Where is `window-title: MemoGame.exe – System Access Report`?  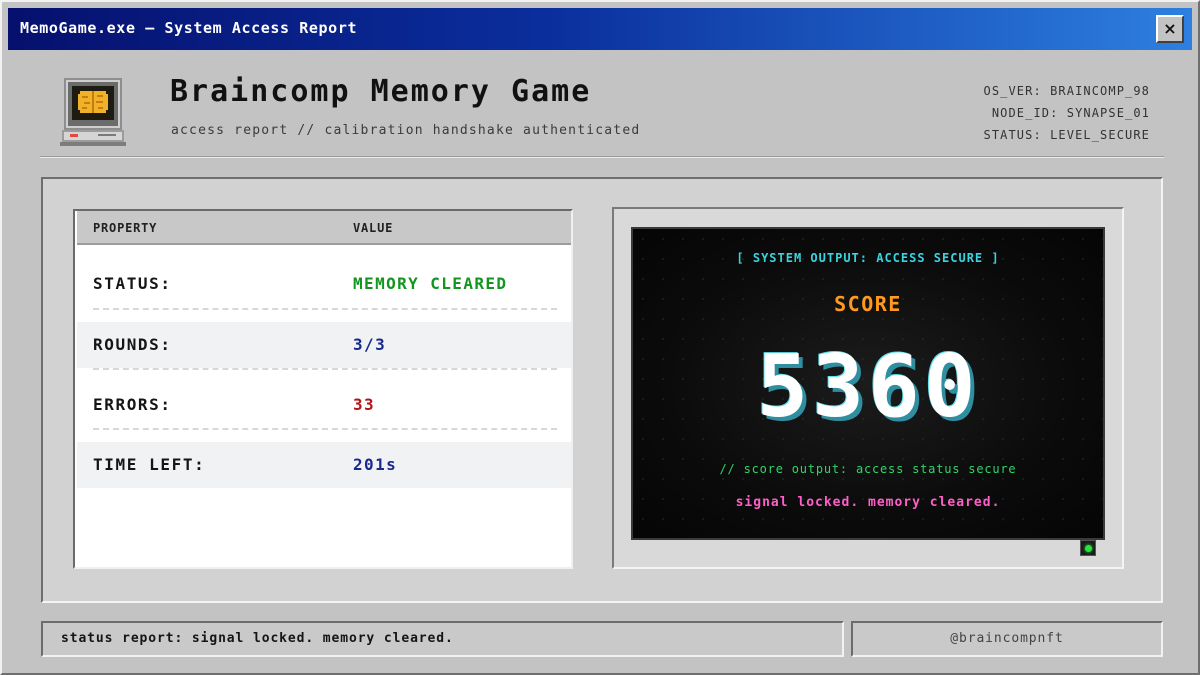
window-title: MemoGame.exe – System Access Report is located at coordinates (189, 28).